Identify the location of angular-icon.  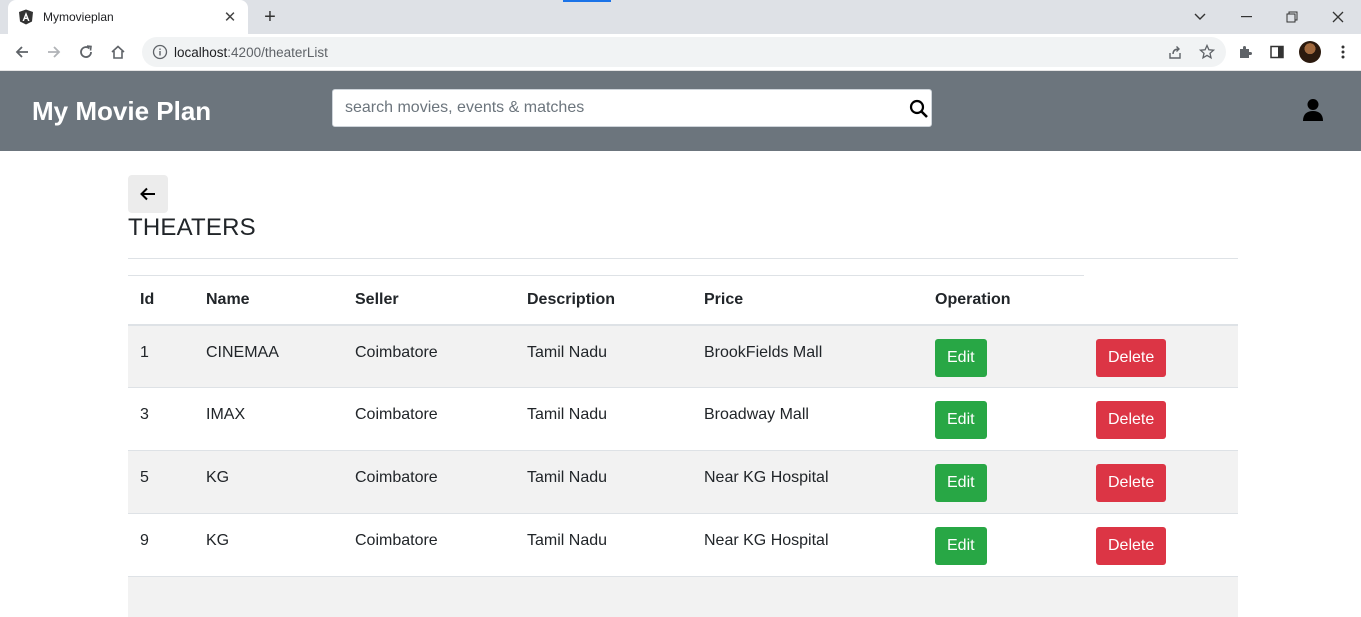
(26, 17).